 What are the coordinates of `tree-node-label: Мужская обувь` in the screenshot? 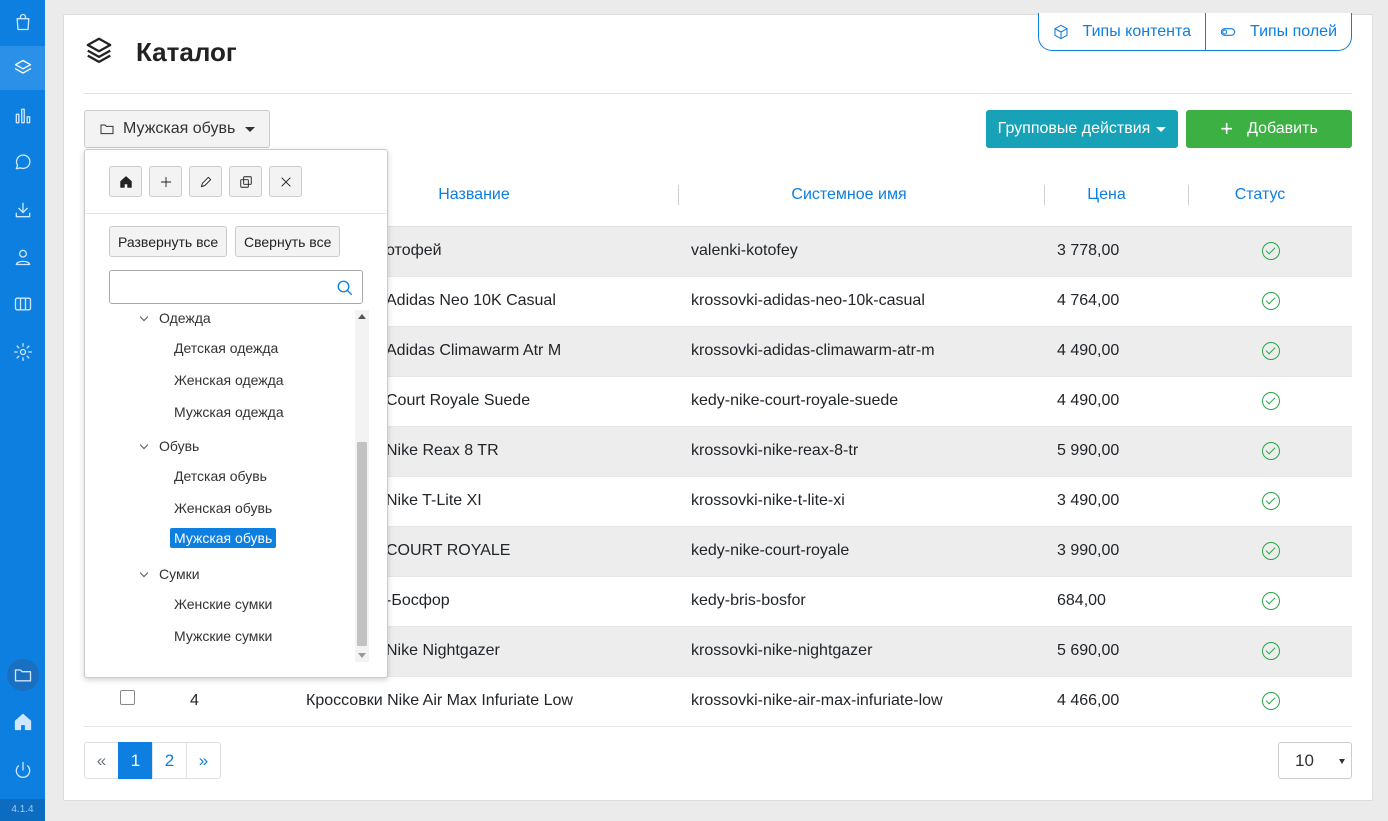 It's located at (223, 538).